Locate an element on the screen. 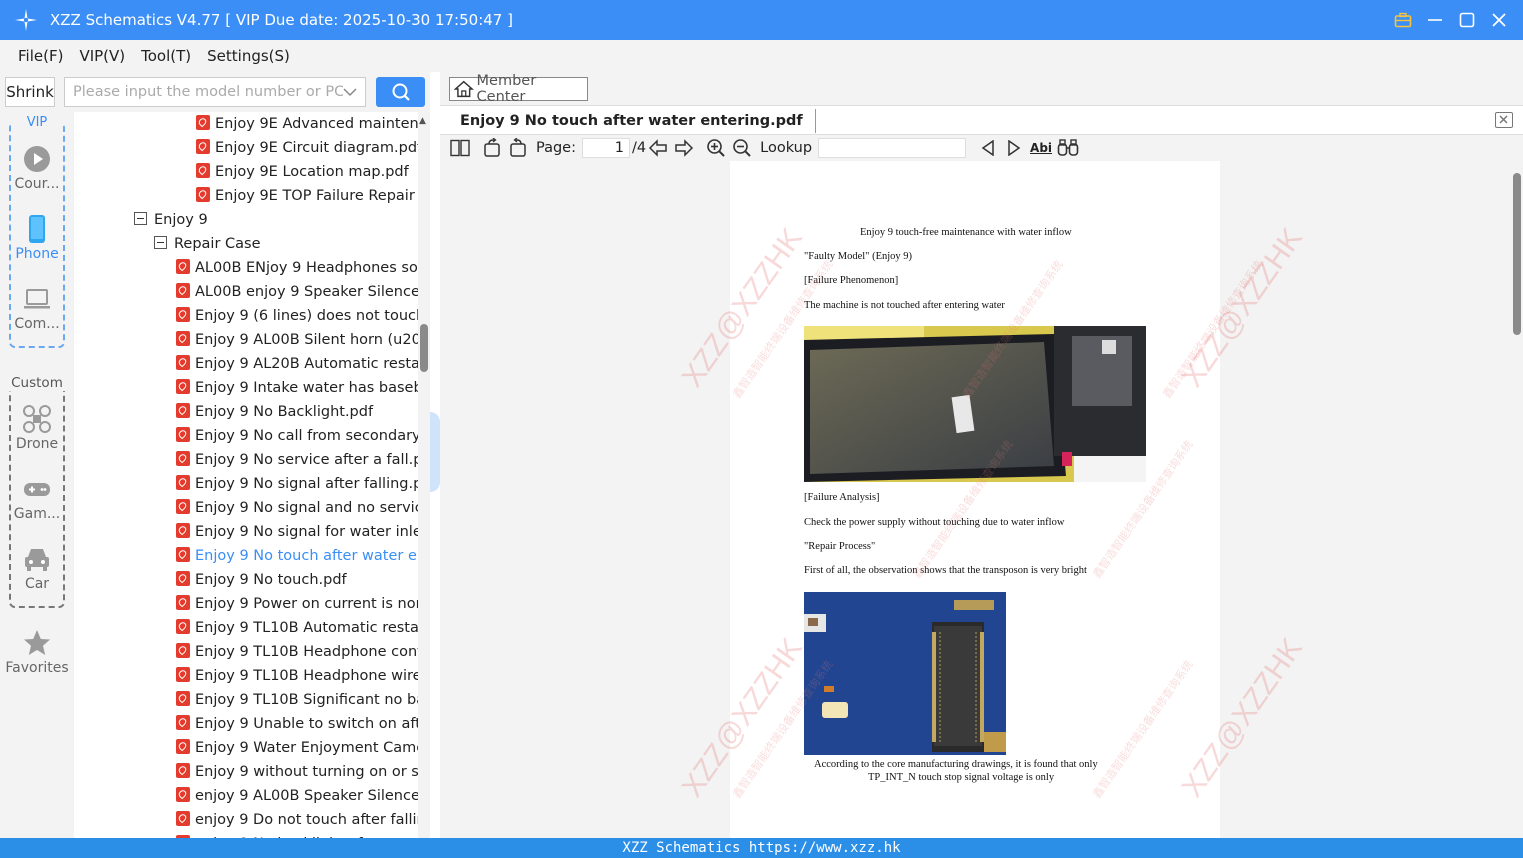 The height and width of the screenshot is (858, 1523). tree-file-item: Enjoy 9 No touch after water en is located at coordinates (297, 556).